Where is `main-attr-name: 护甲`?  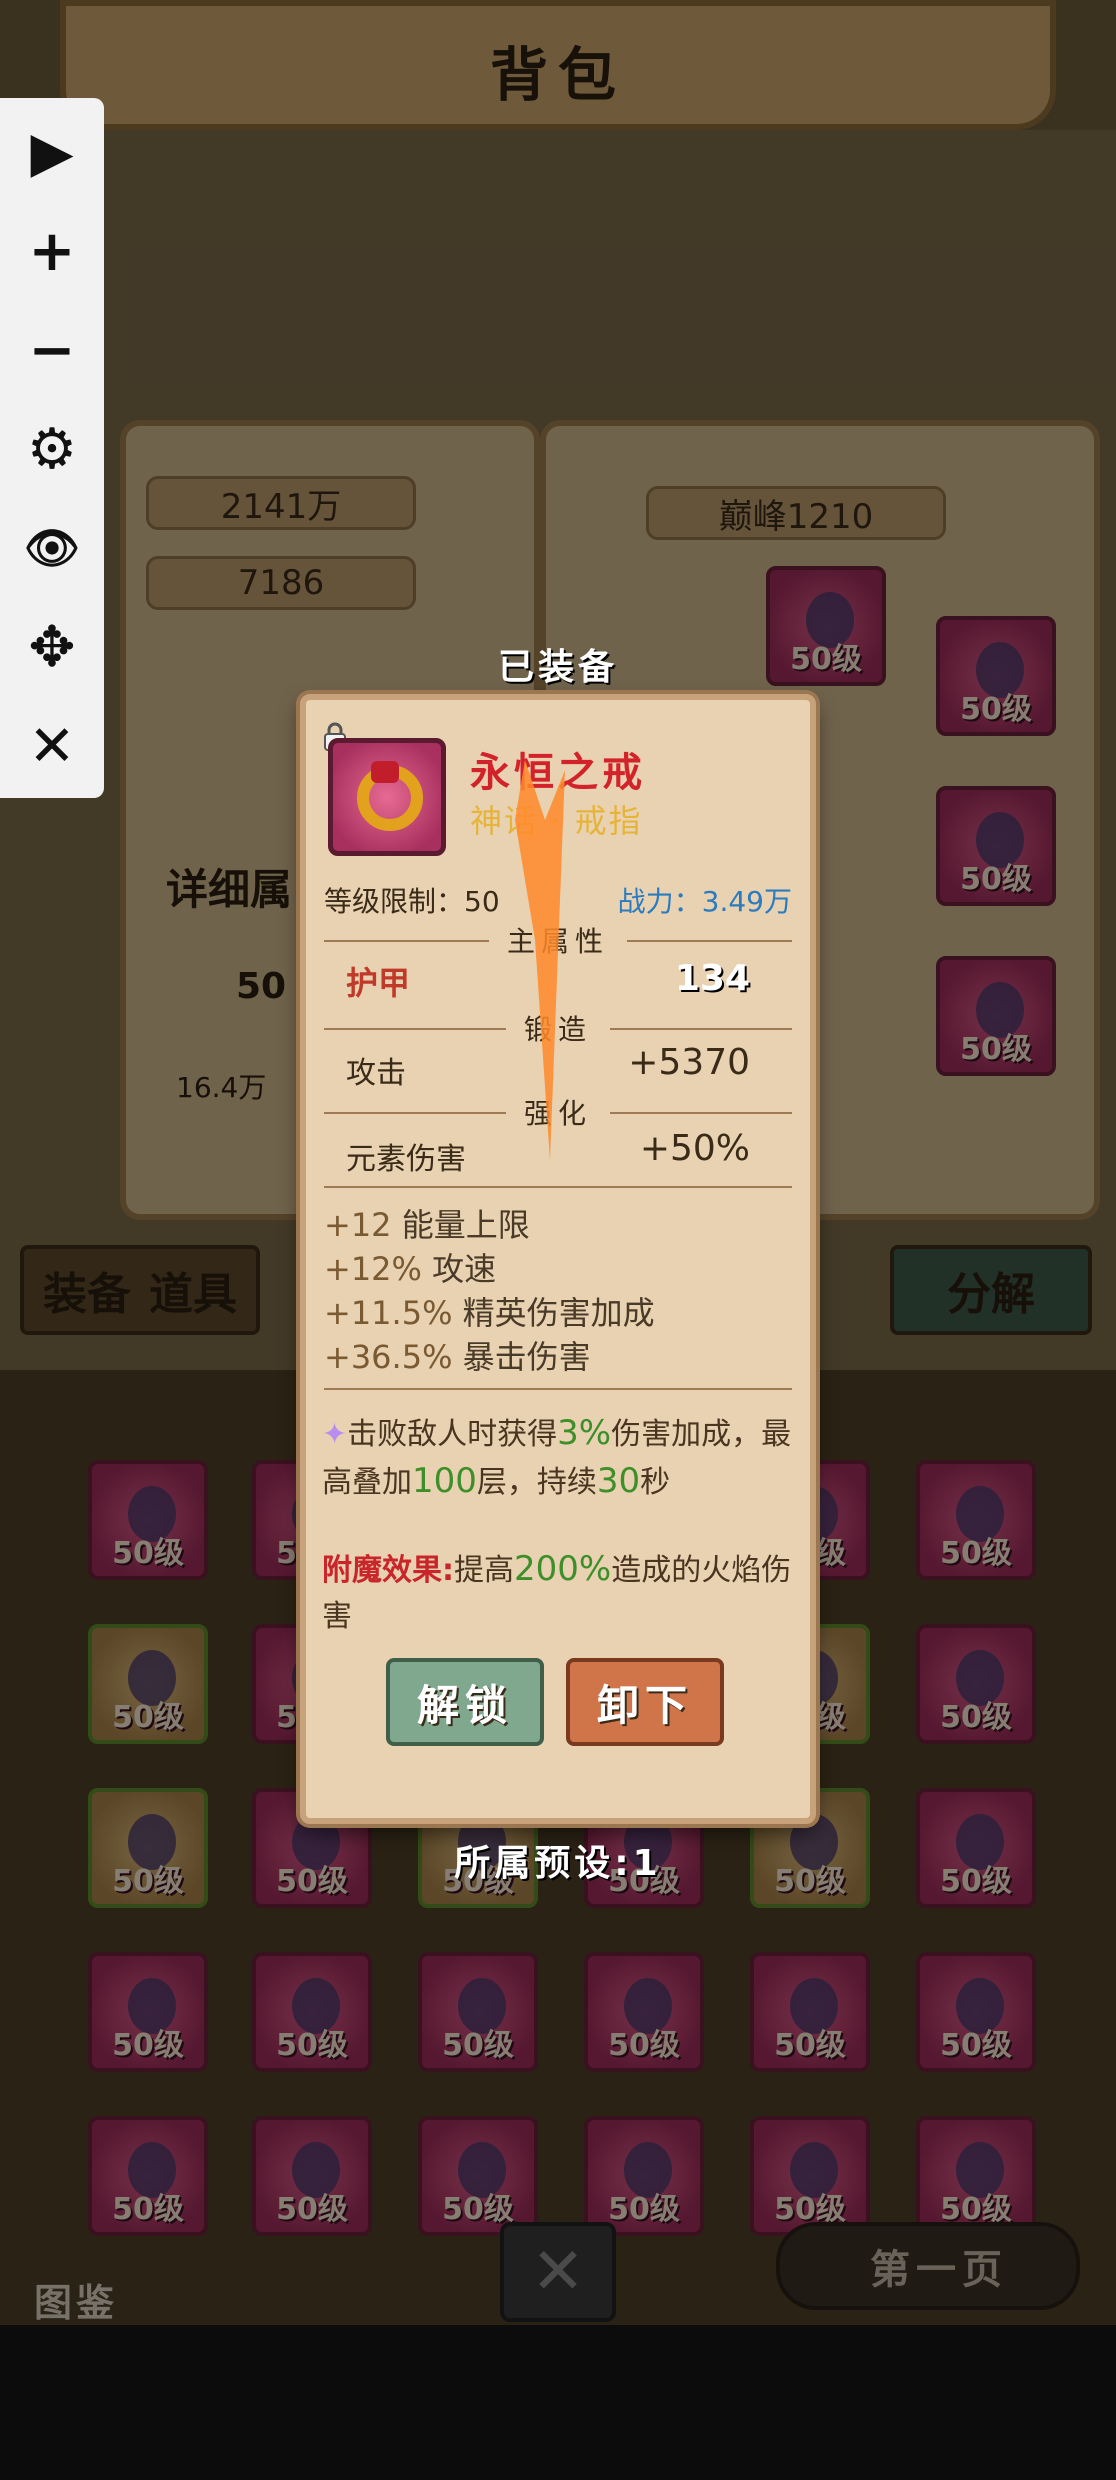
main-attr-name: 护甲 is located at coordinates (378, 983).